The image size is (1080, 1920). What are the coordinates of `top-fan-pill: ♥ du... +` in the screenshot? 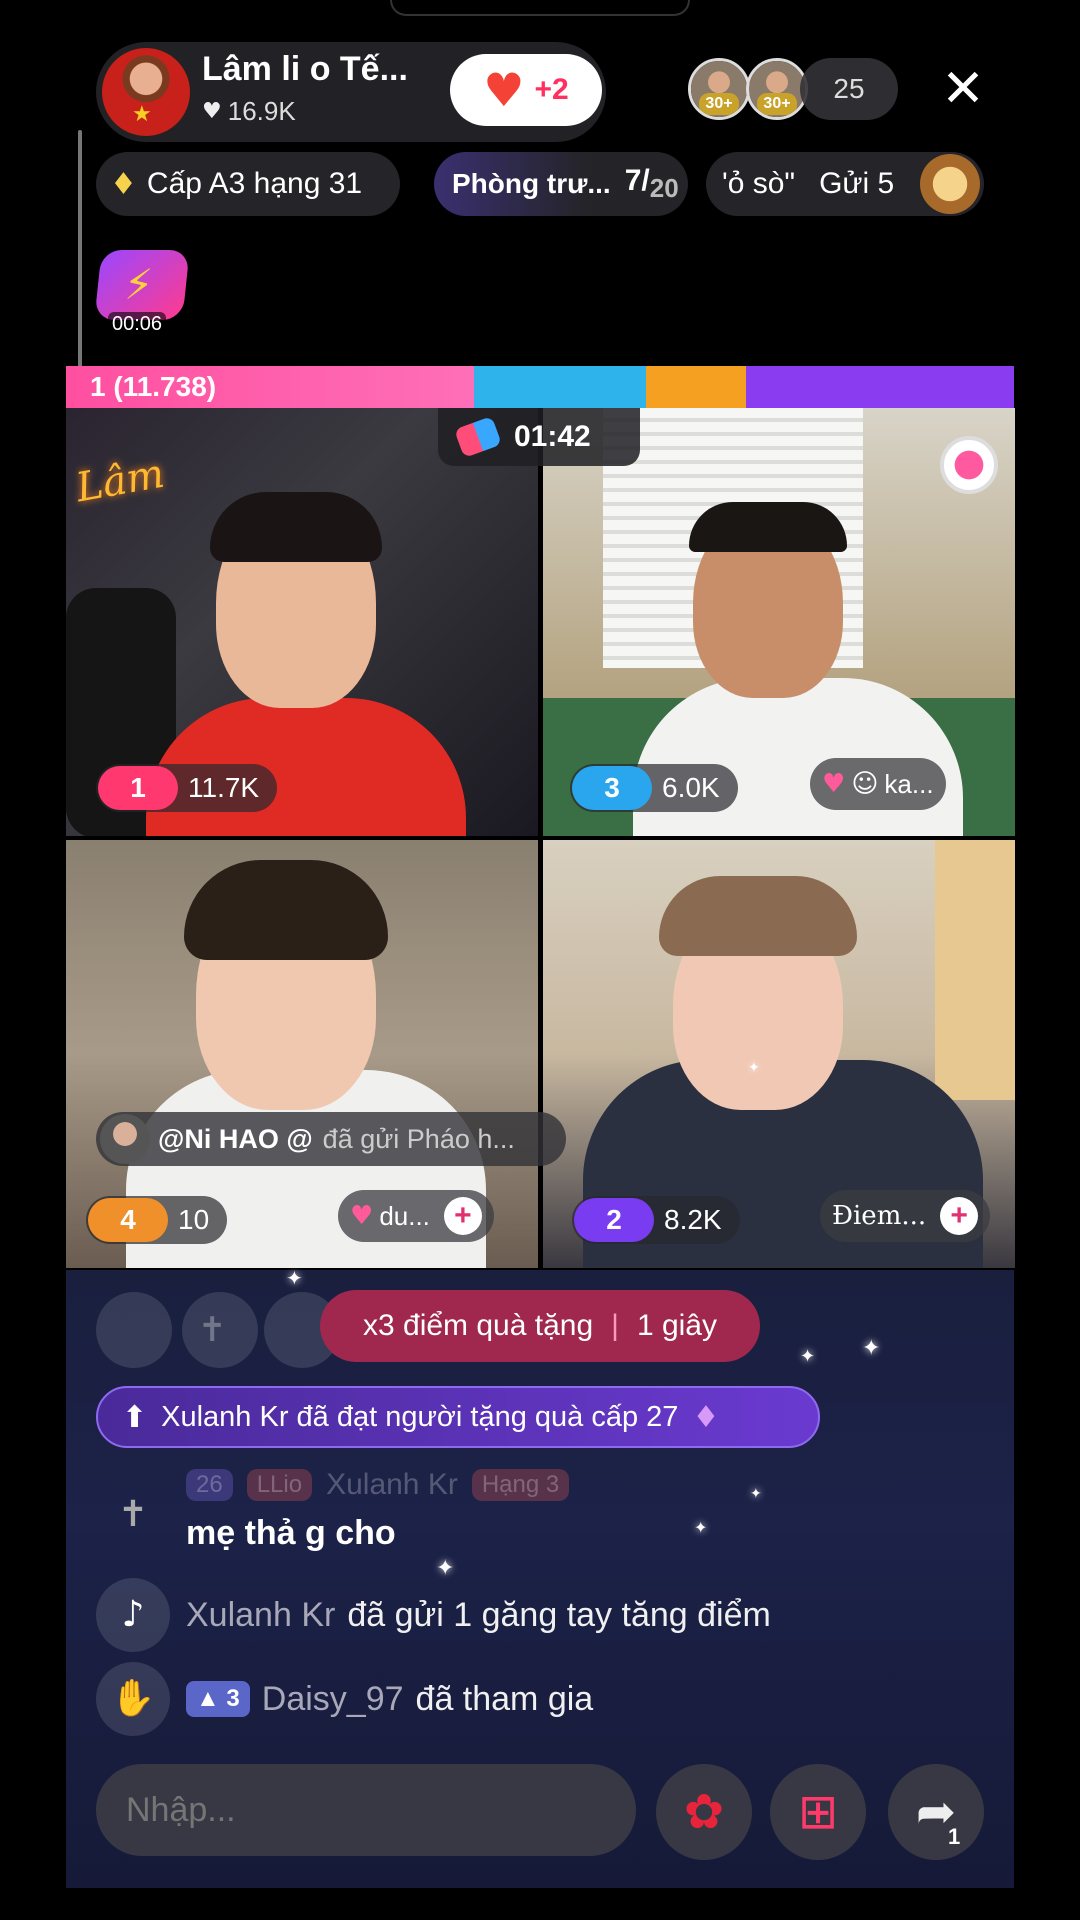 It's located at (416, 1216).